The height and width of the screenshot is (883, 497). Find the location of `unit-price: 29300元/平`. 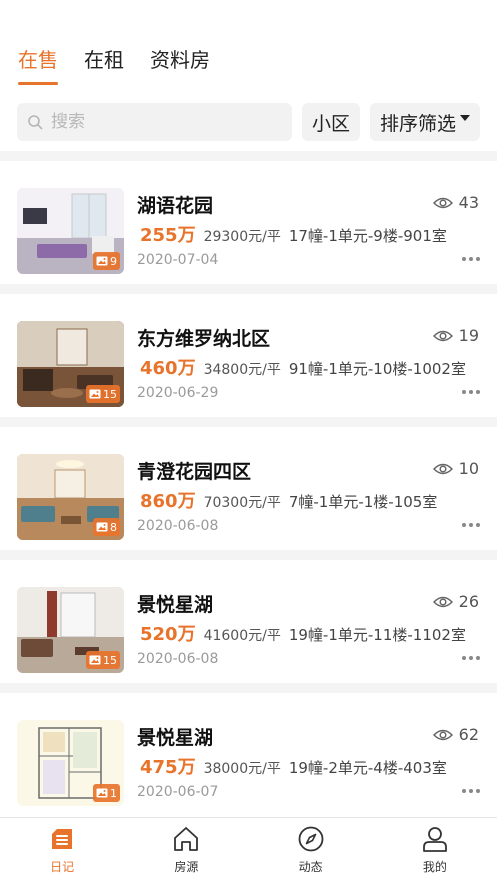

unit-price: 29300元/平 is located at coordinates (242, 237).